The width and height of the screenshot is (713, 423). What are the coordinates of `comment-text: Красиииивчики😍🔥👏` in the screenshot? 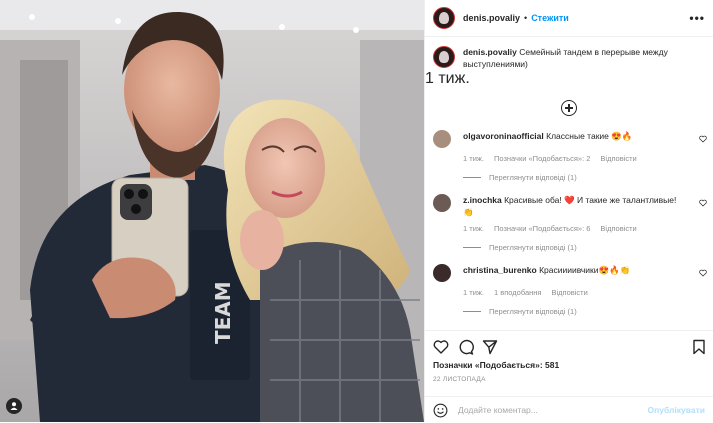 It's located at (585, 270).